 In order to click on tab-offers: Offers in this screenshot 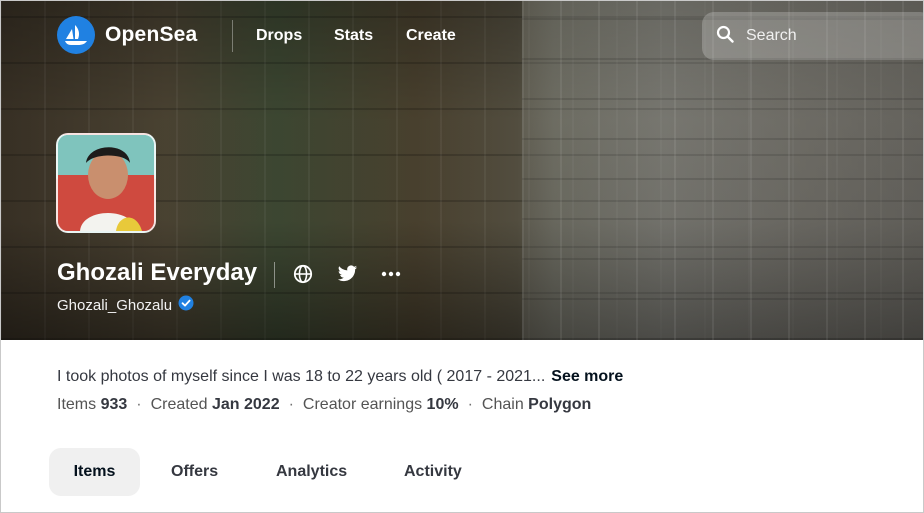, I will do `click(194, 472)`.